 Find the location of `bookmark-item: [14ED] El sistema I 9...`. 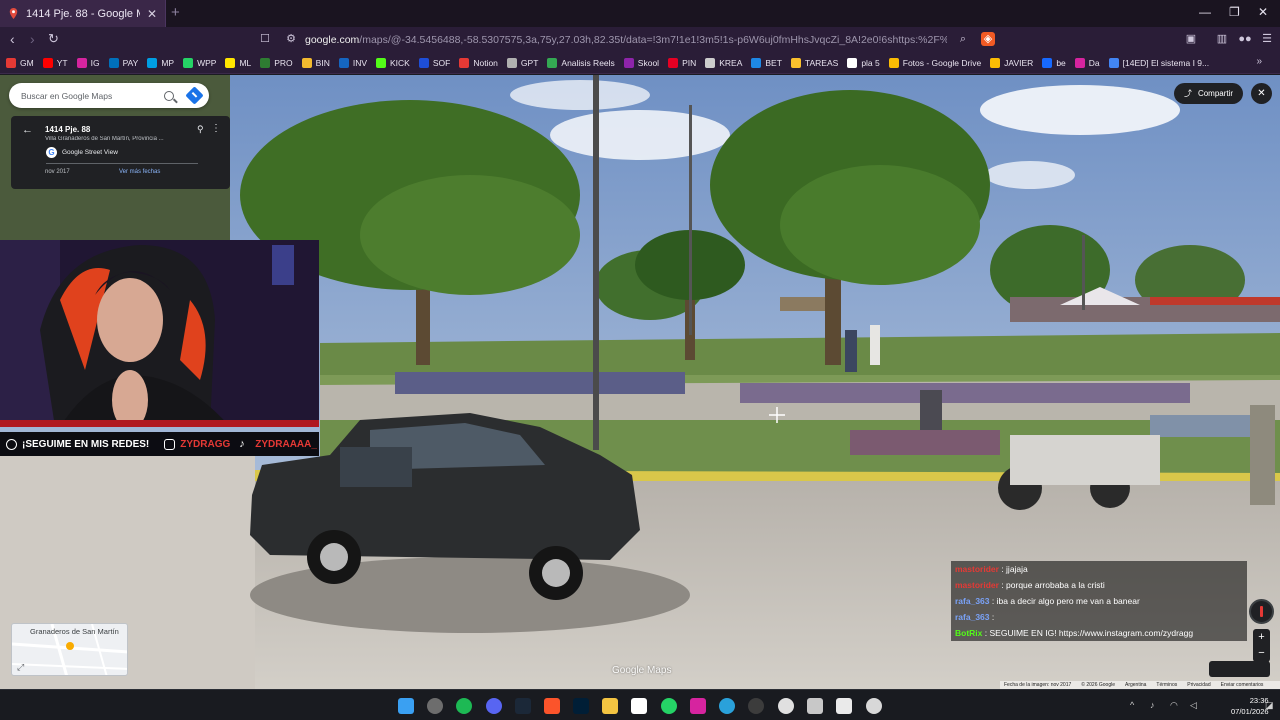

bookmark-item: [14ED] El sistema I 9... is located at coordinates (1158, 63).